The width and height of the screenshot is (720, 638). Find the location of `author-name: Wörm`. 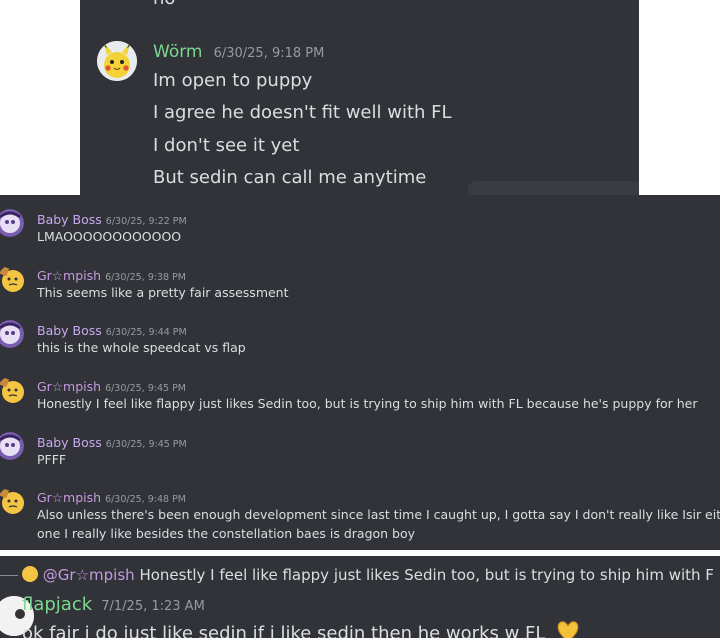

author-name: Wörm is located at coordinates (177, 52).